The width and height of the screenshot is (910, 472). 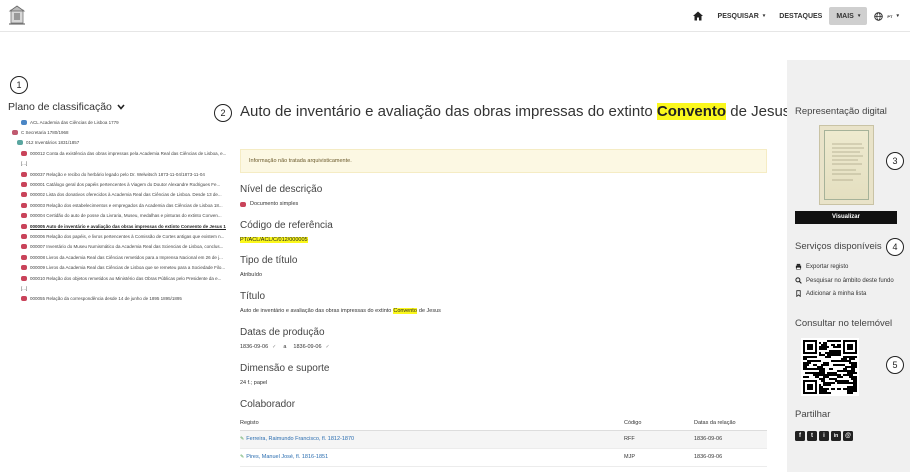 I want to click on exportar-link: Exportar registo, so click(x=821, y=266).